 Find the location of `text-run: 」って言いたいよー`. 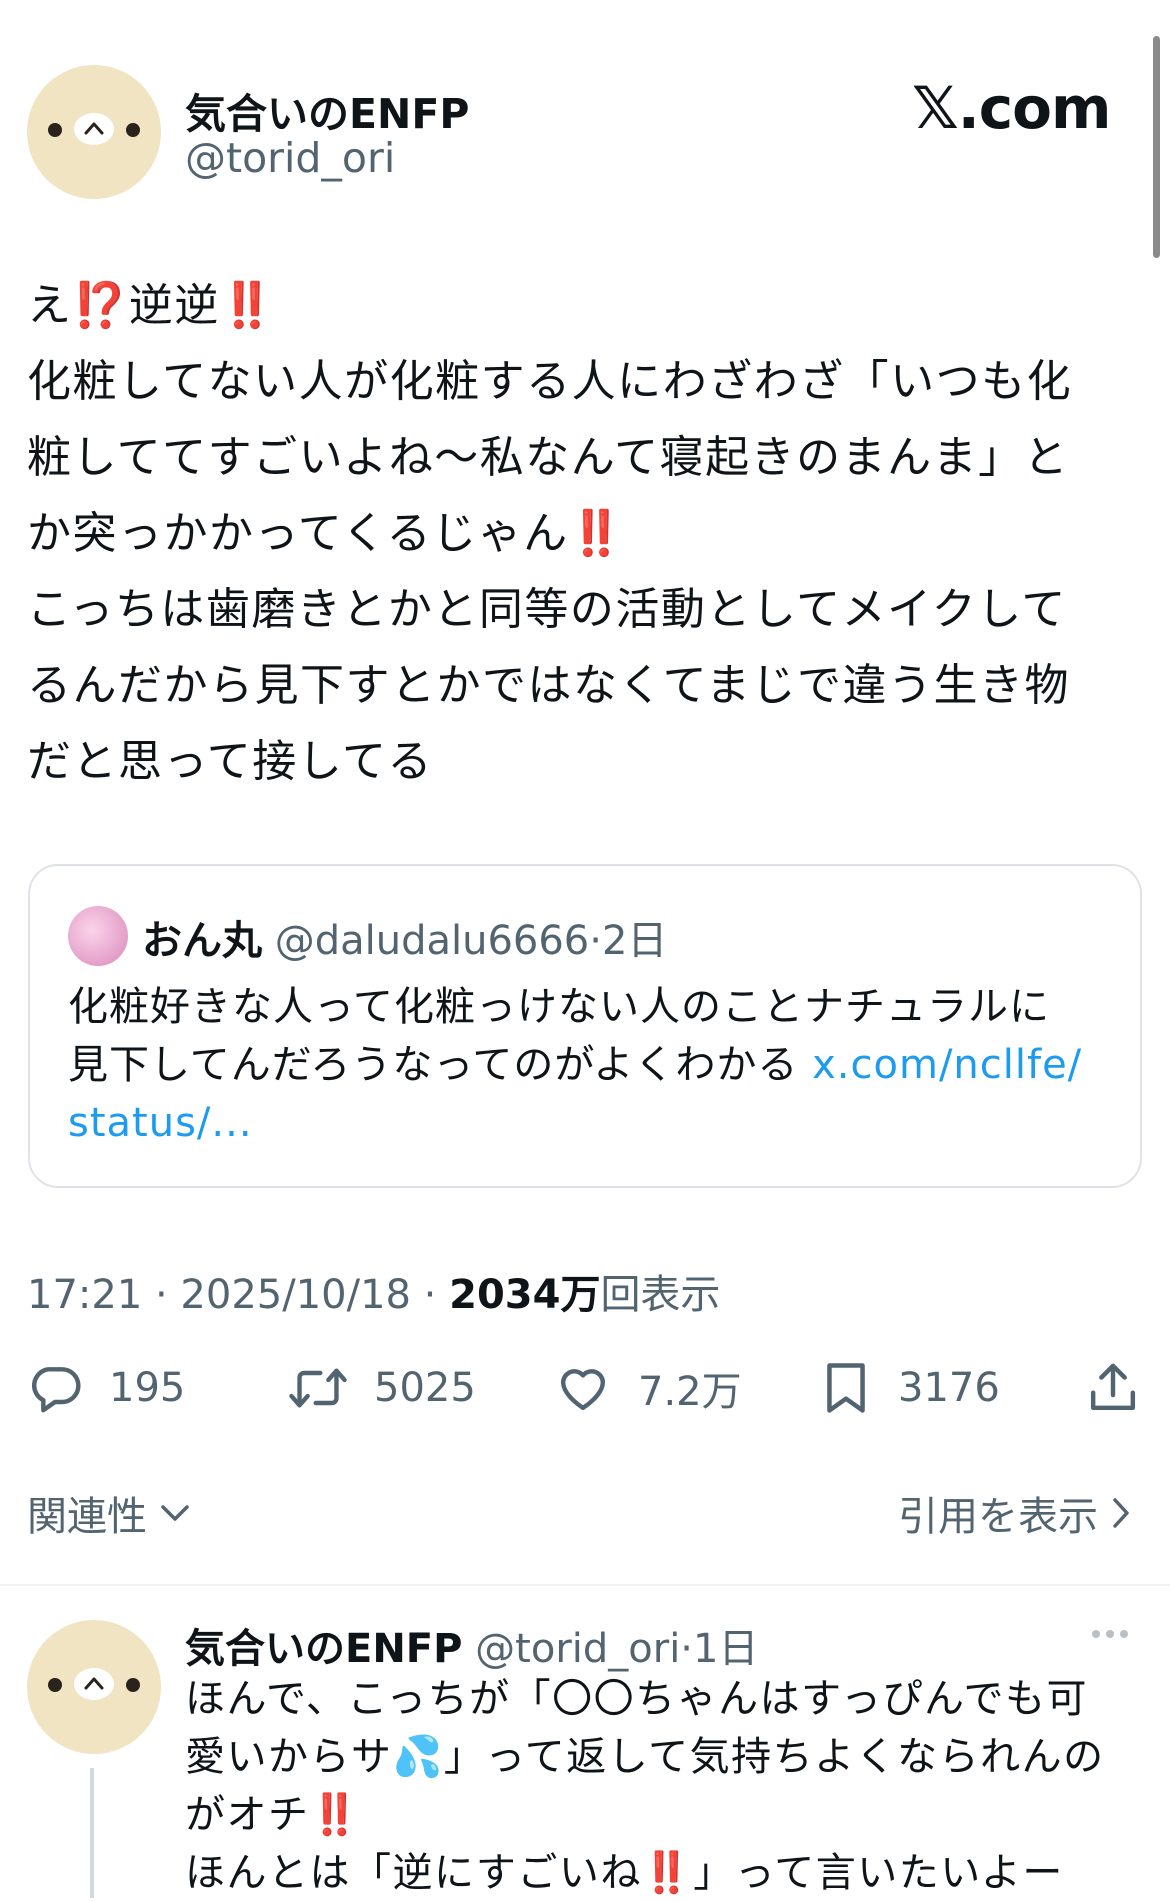

text-run: 」って言いたいよー is located at coordinates (878, 1873).